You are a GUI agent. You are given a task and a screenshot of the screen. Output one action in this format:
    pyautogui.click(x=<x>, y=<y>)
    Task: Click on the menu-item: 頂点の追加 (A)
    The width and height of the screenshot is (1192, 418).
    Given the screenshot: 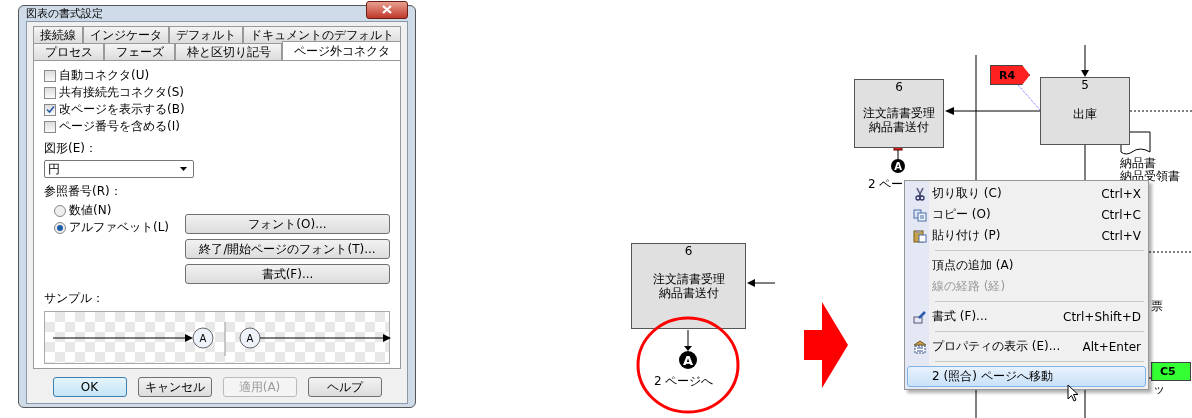 What is the action you would take?
    pyautogui.click(x=1026, y=265)
    